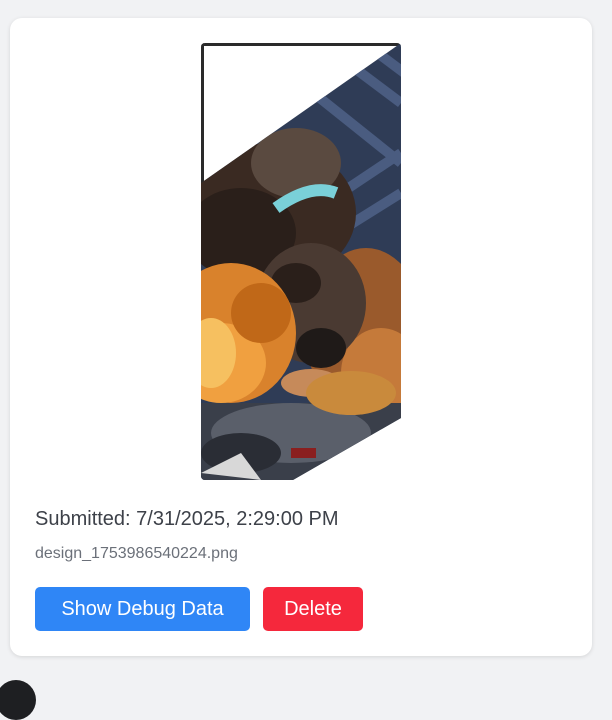 The image size is (612, 720). What do you see at coordinates (313, 609) in the screenshot?
I see `delete-button: Delete` at bounding box center [313, 609].